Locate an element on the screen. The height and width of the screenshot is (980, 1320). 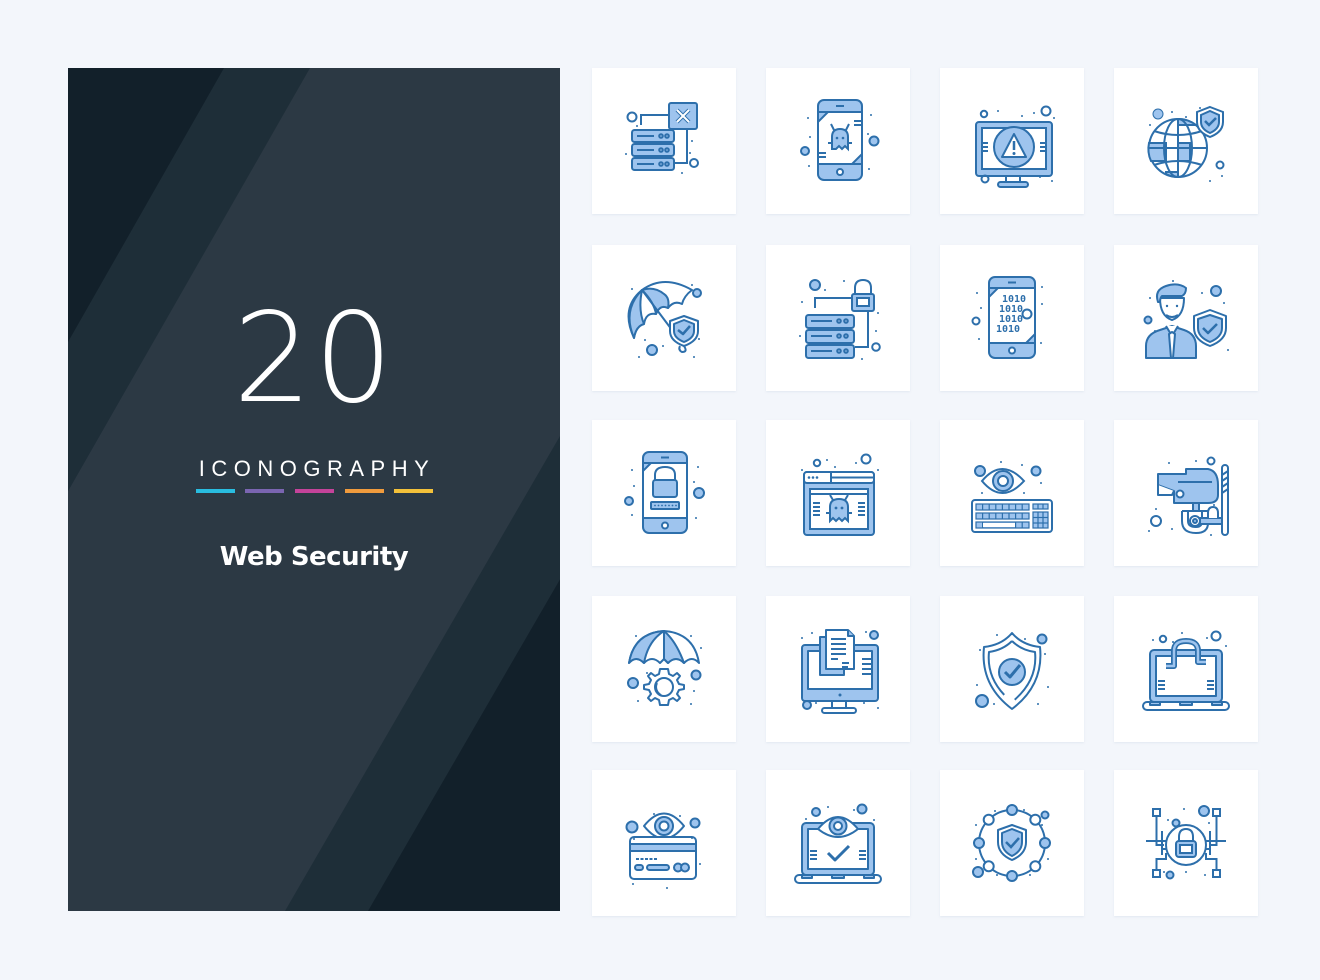
keyboard-eye-icon is located at coordinates (1012, 497).